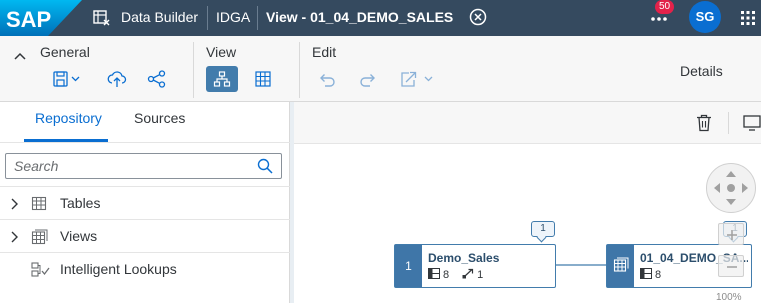 This screenshot has width=761, height=303. Describe the element at coordinates (659, 21) in the screenshot. I see `notifications-icon` at that location.